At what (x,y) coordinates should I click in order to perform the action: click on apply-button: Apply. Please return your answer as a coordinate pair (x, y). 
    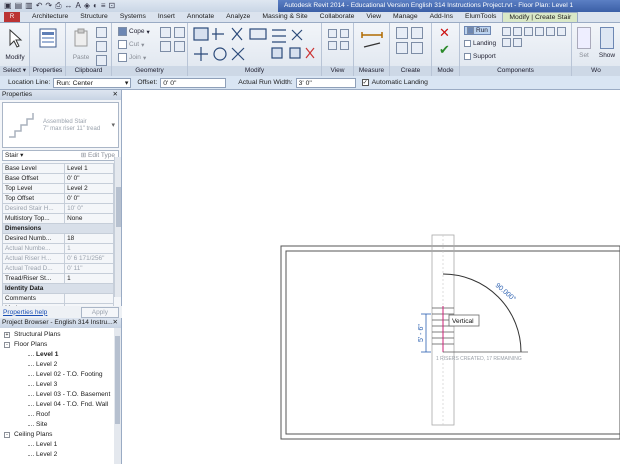
    Looking at the image, I should click on (99, 312).